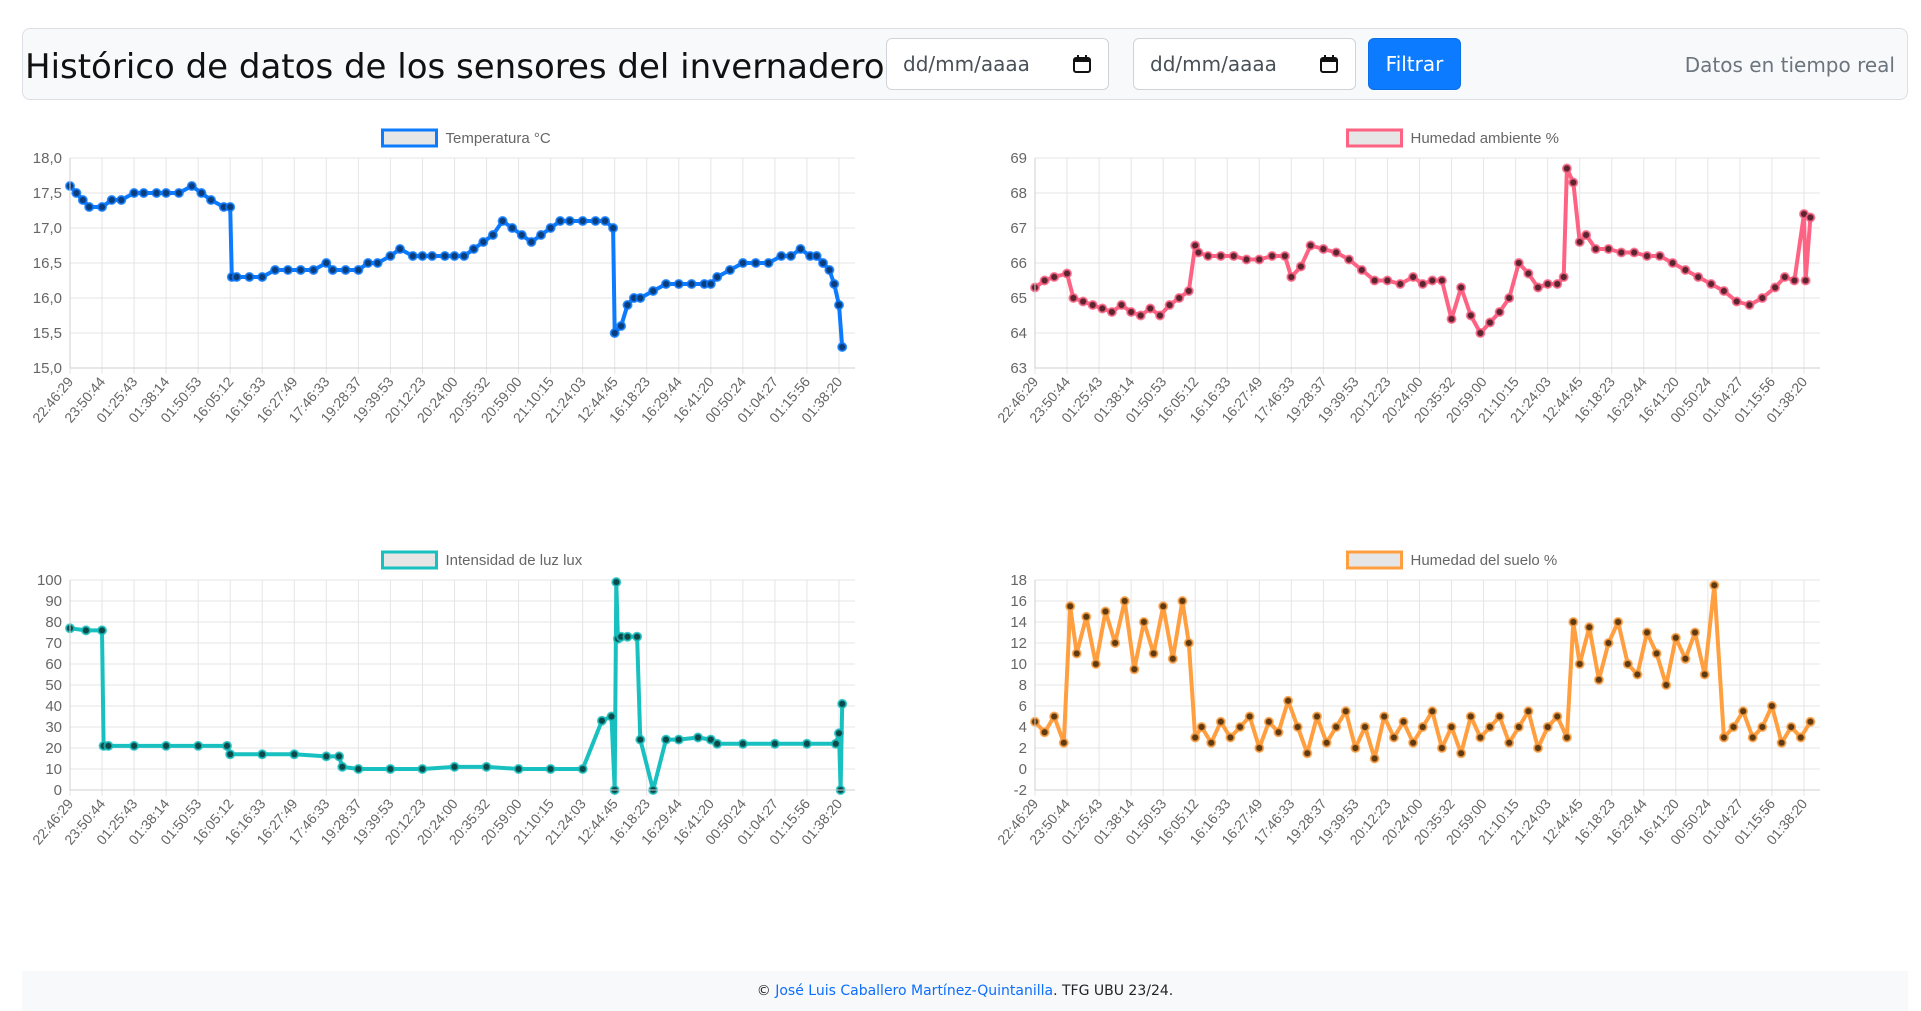  I want to click on y-tick-label: 80, so click(53, 622).